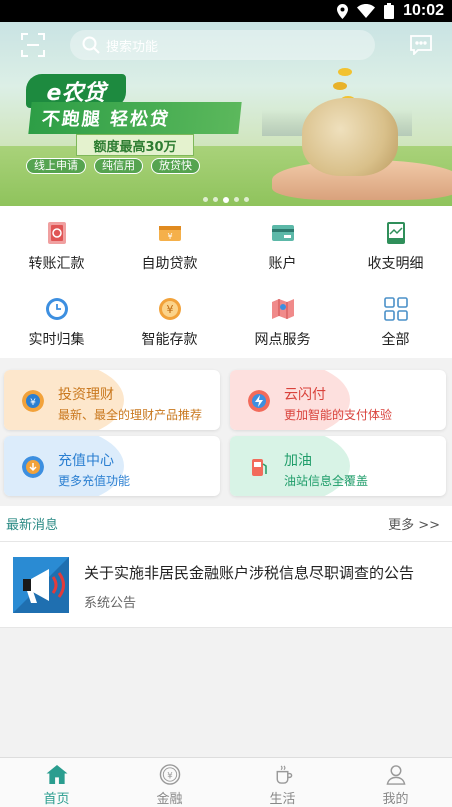  Describe the element at coordinates (226, 585) in the screenshot. I see `news-item: 关于实施非居民金融账户涉税信息尽职调查的公告 系统公告` at that location.